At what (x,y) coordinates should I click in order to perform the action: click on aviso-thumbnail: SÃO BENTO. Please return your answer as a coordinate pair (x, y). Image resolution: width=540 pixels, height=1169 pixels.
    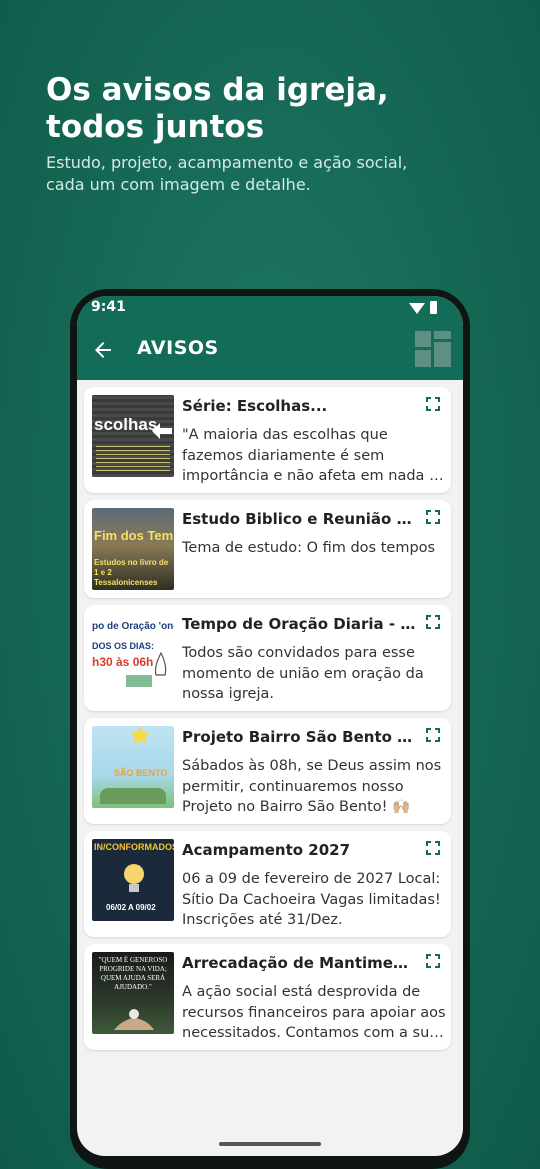
    Looking at the image, I should click on (133, 767).